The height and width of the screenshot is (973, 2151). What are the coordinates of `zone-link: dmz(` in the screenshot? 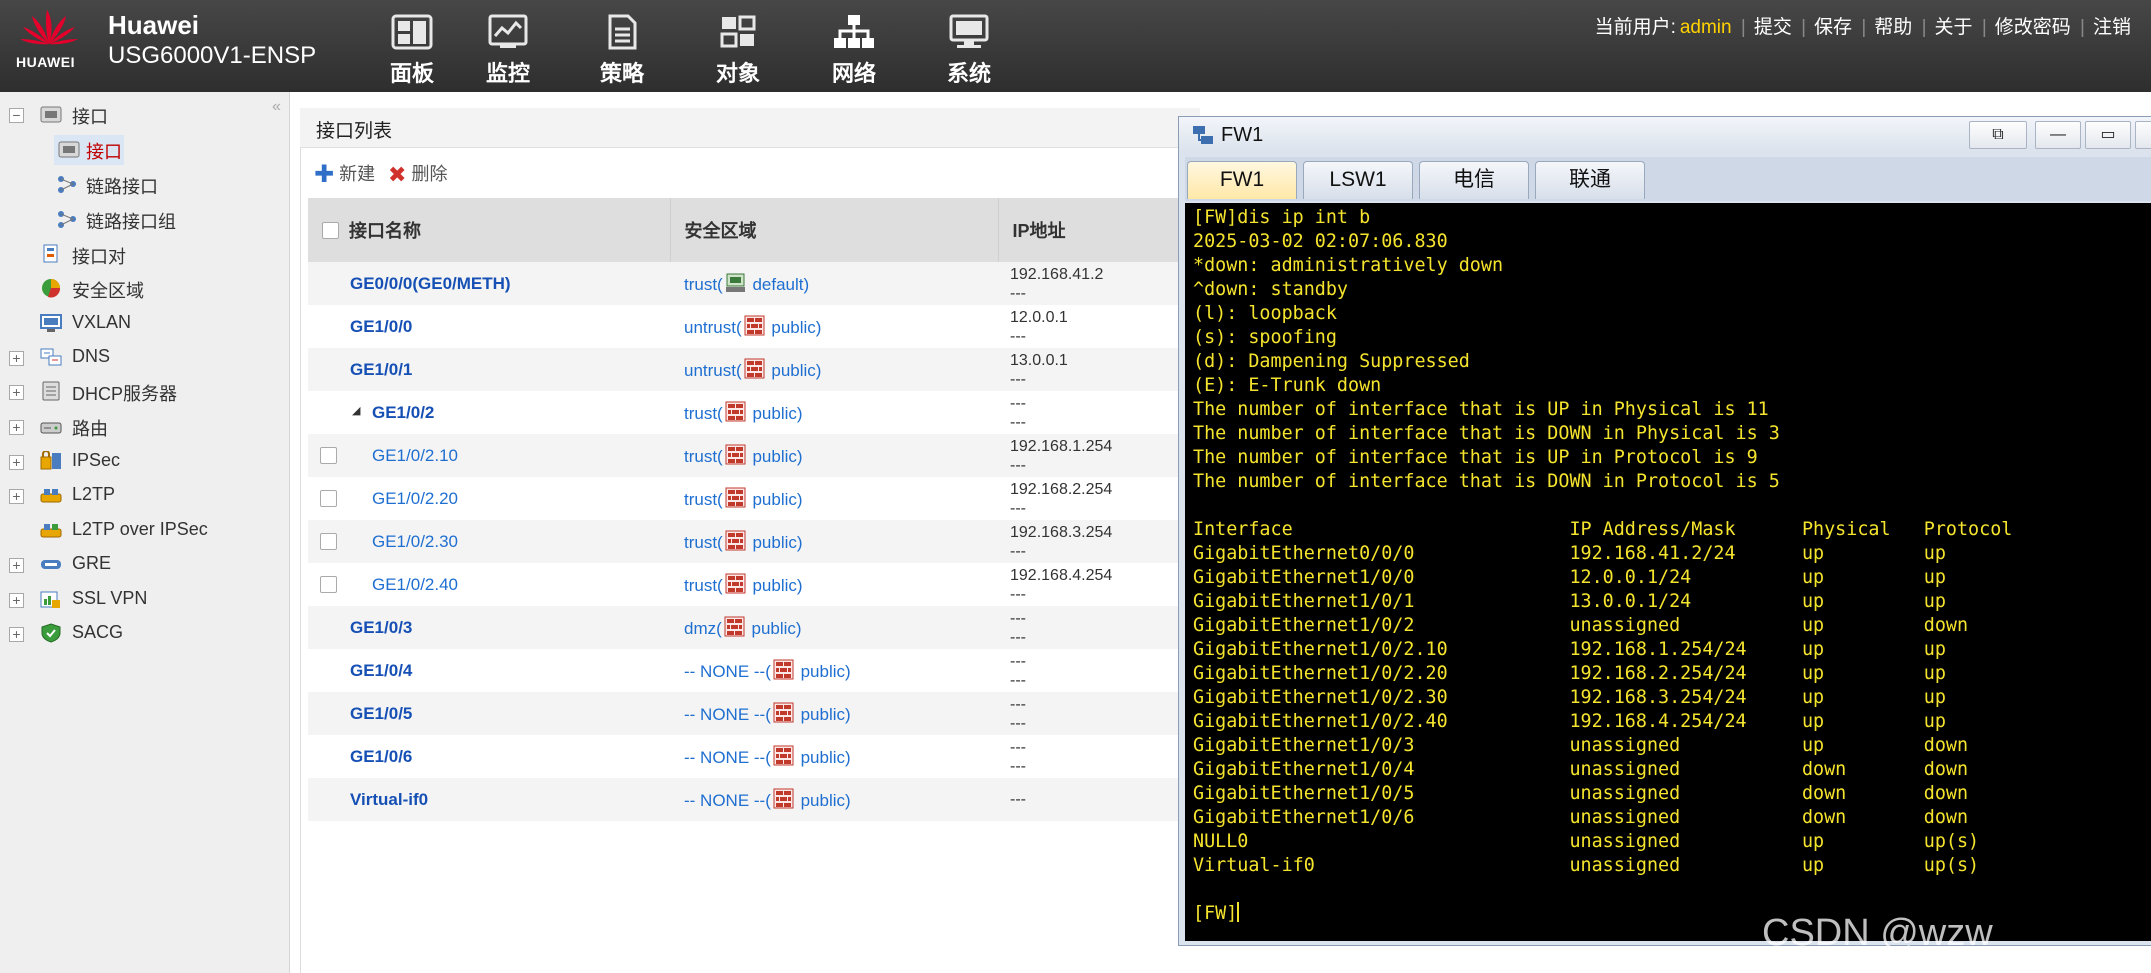 It's located at (703, 628).